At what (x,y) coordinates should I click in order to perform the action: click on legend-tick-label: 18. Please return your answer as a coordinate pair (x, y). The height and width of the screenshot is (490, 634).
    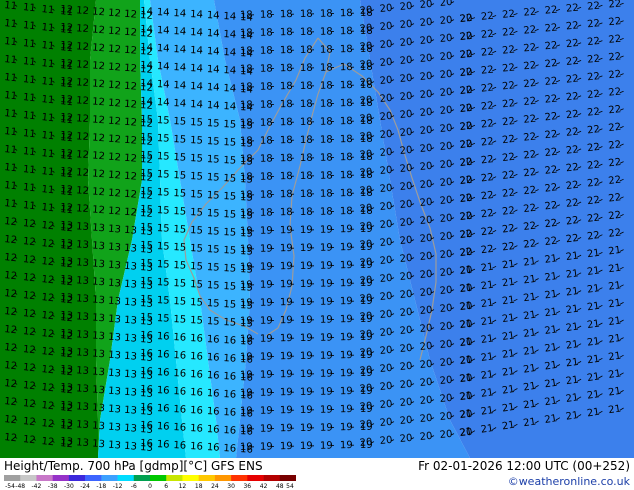
    Looking at the image, I should click on (199, 486).